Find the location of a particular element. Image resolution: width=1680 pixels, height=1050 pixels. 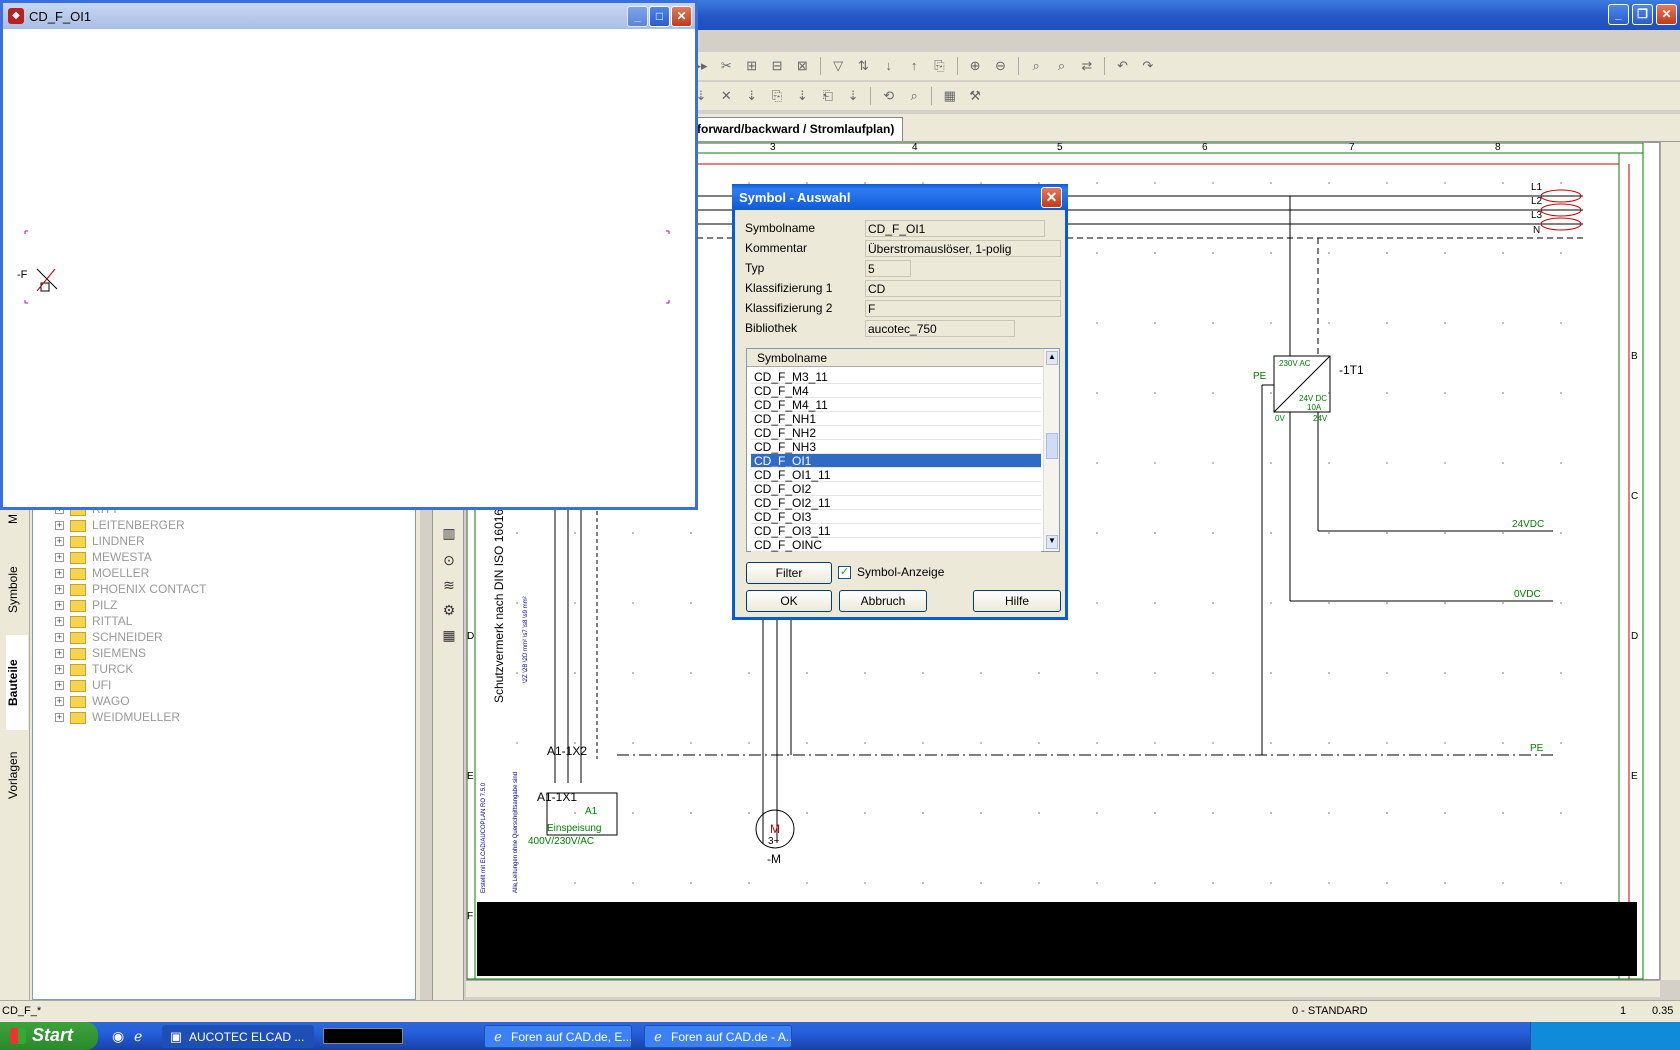

symbol-list-item: CD_F_OI1_11 is located at coordinates (896, 475).